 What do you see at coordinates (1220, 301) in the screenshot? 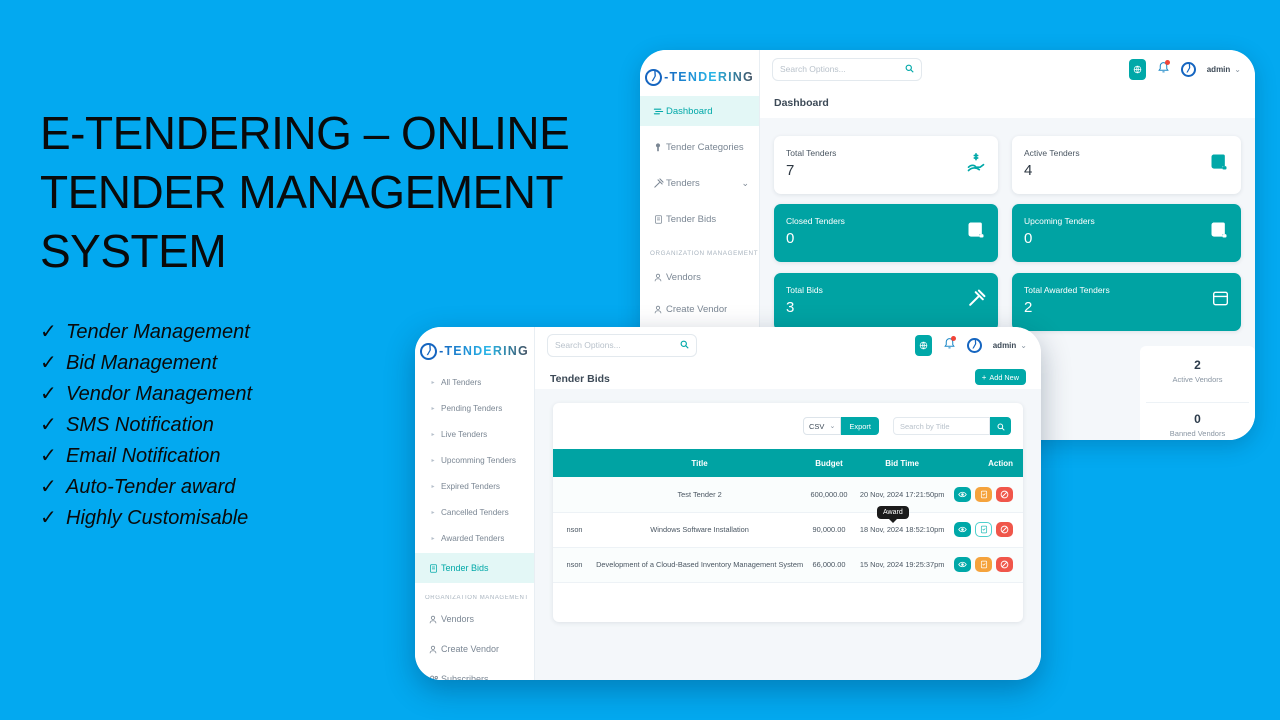
I see `window-icon` at bounding box center [1220, 301].